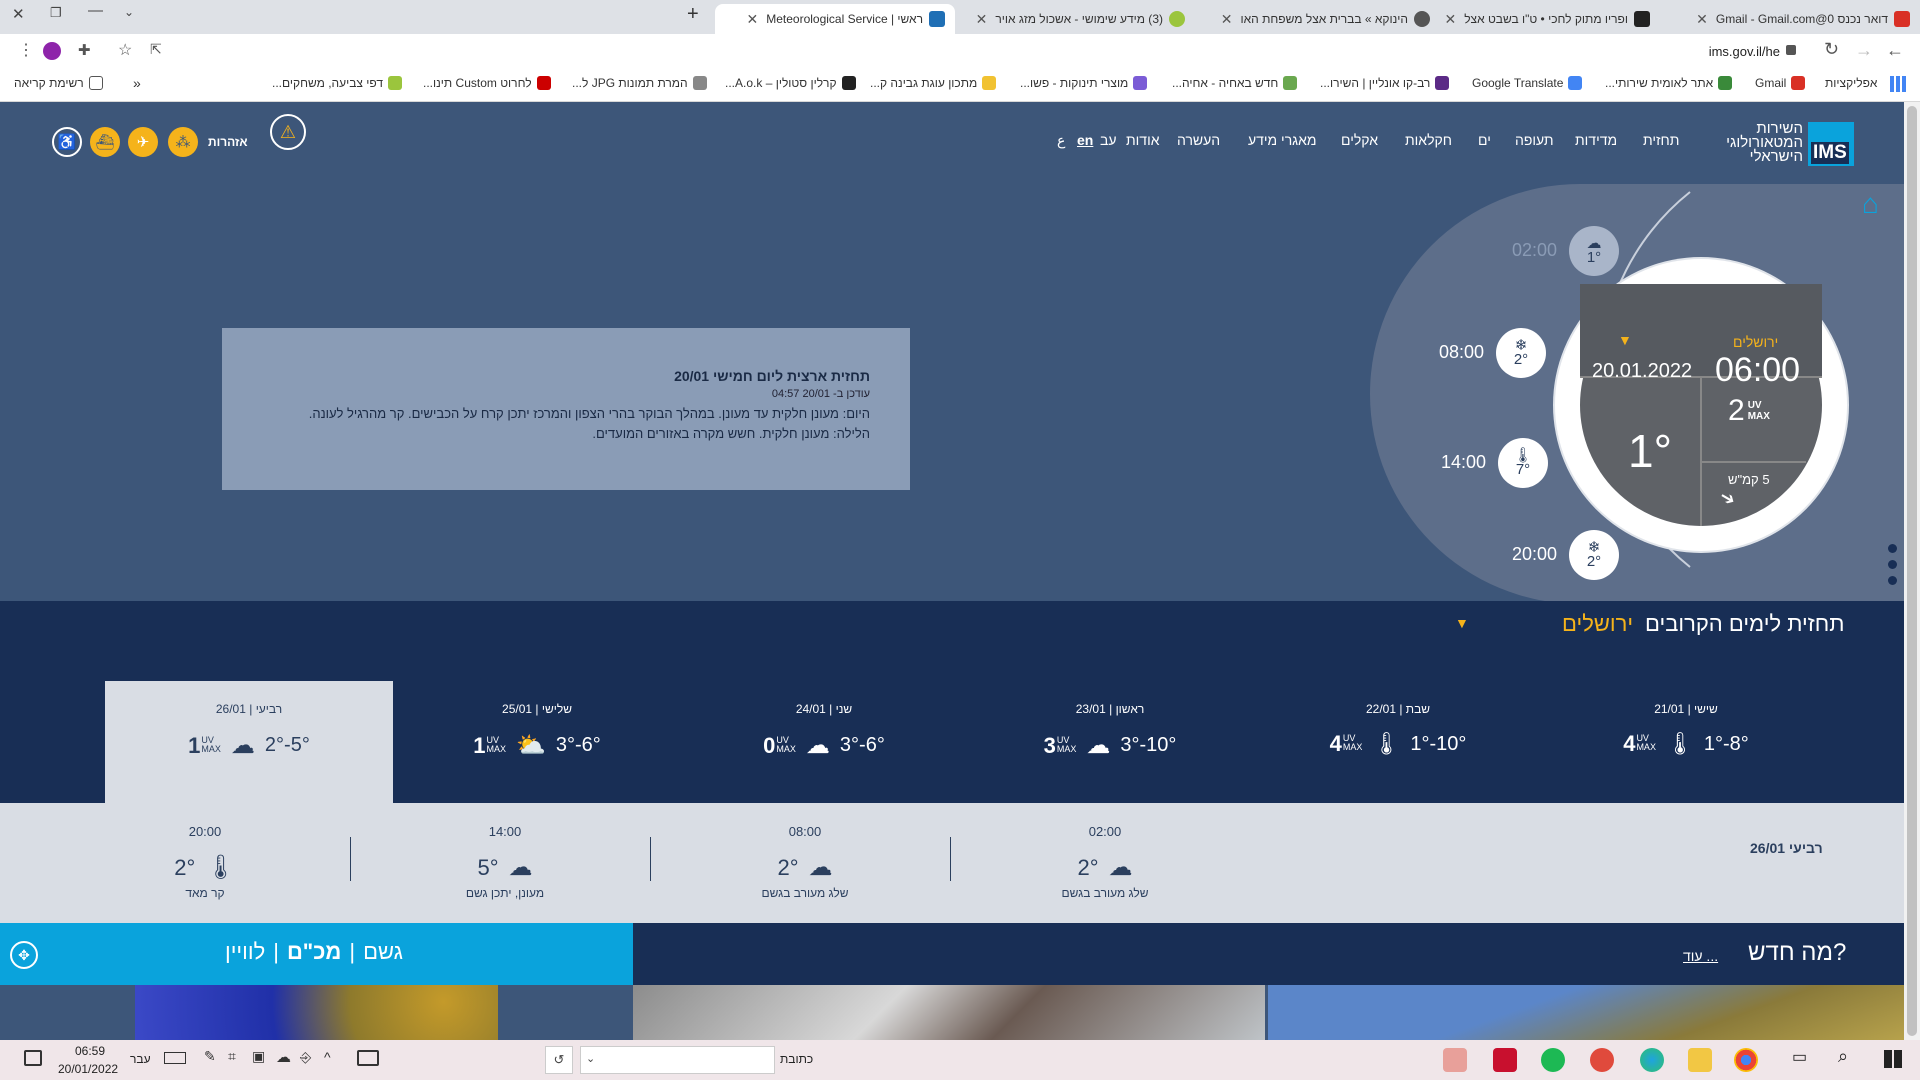  I want to click on chevron-down-icon: ⌄, so click(590, 1058).